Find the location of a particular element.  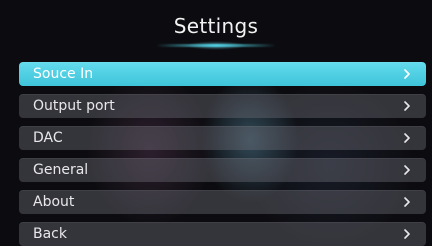

menu-item-general: General is located at coordinates (222, 170).